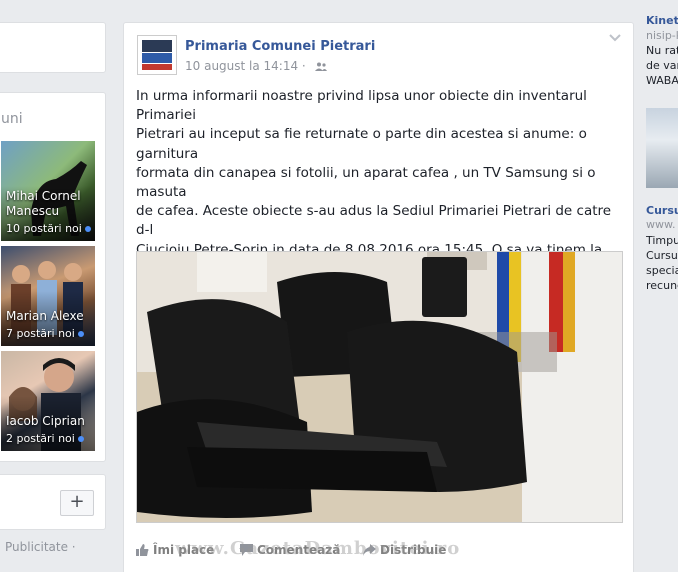 The width and height of the screenshot is (678, 572). Describe the element at coordinates (318, 548) in the screenshot. I see `watermark: www.GazetaDambovitei.ro` at that location.